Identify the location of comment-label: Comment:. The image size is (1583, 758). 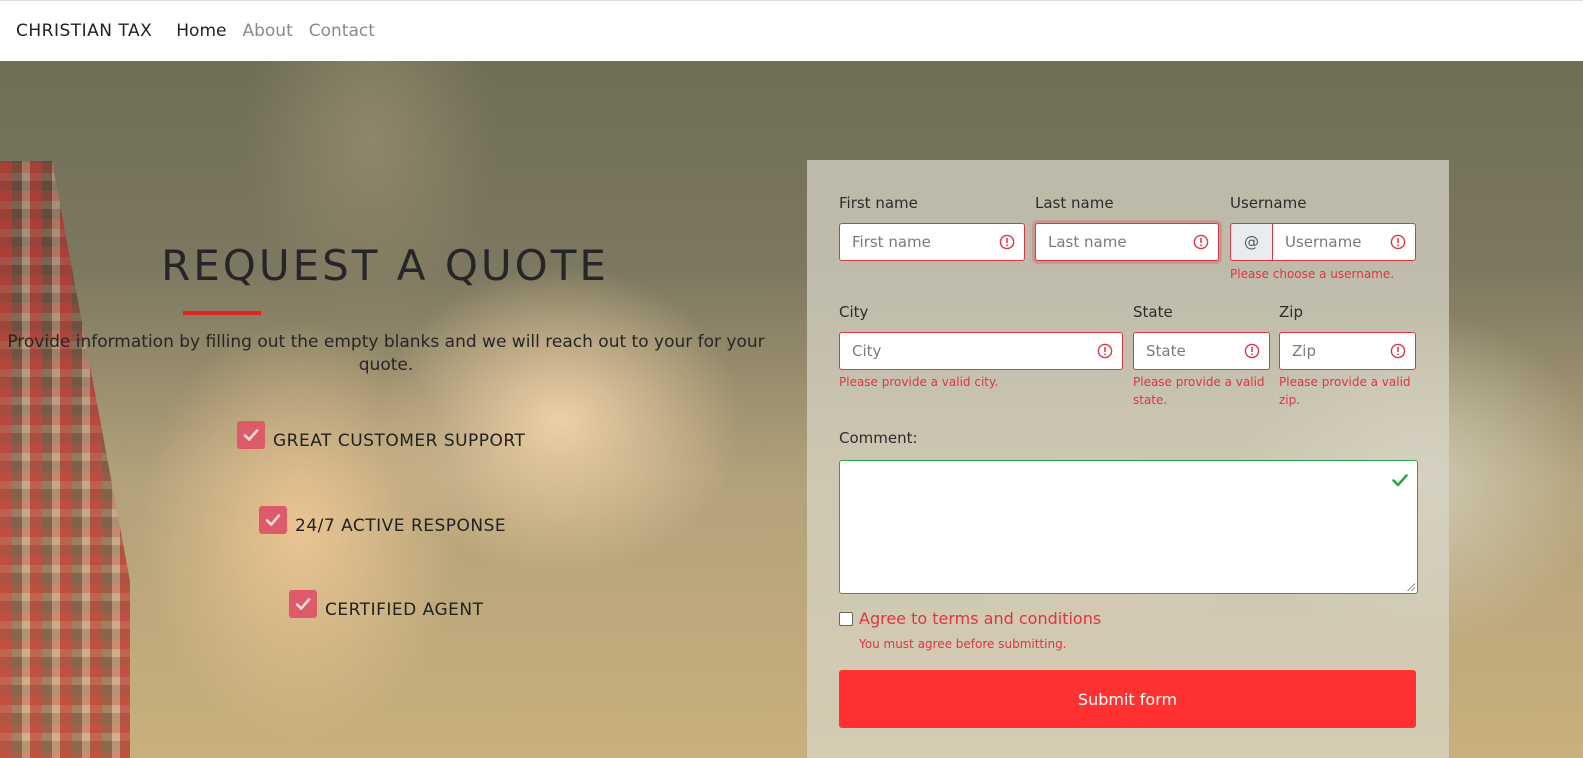
(878, 438).